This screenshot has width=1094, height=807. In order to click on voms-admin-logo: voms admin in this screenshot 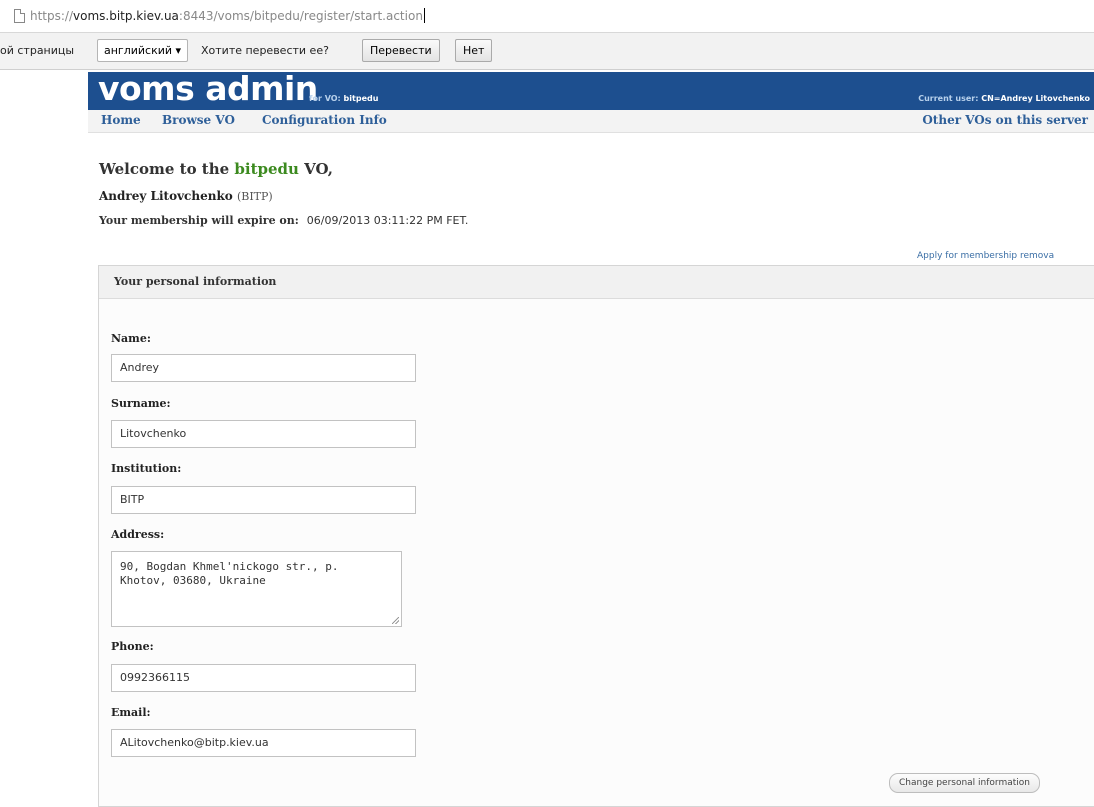, I will do `click(208, 88)`.